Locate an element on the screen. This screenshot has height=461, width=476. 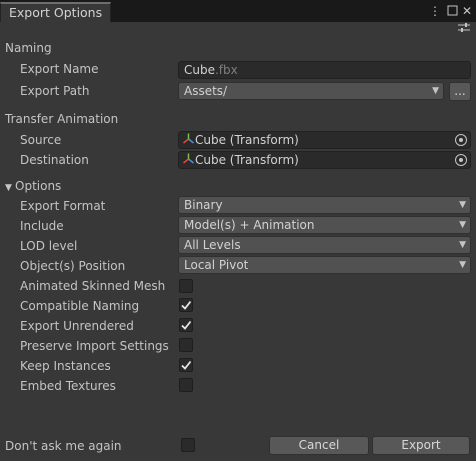
embed-textures-label: Embed Textures is located at coordinates (68, 386).